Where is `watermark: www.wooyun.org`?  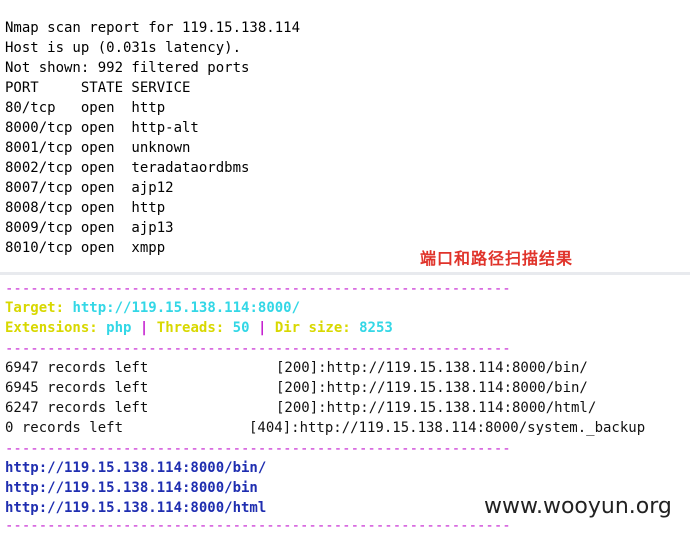
watermark: www.wooyun.org is located at coordinates (578, 506).